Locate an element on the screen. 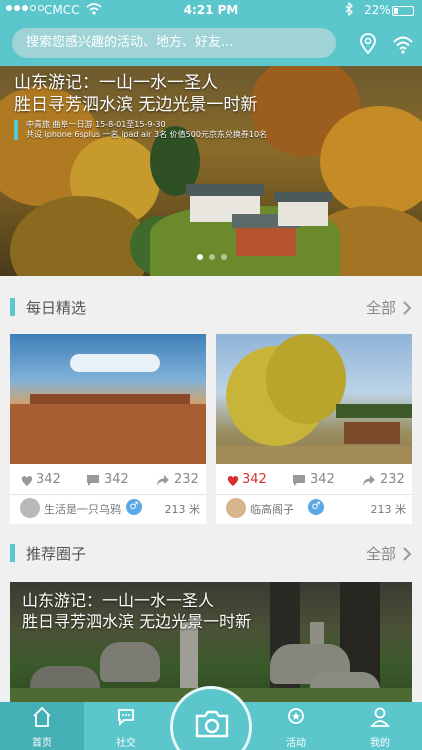 The width and height of the screenshot is (422, 750). banner-title: 山东游记：一山一水一圣人 胜日寻芳泗水滨 无边光景一时新 is located at coordinates (135, 94).